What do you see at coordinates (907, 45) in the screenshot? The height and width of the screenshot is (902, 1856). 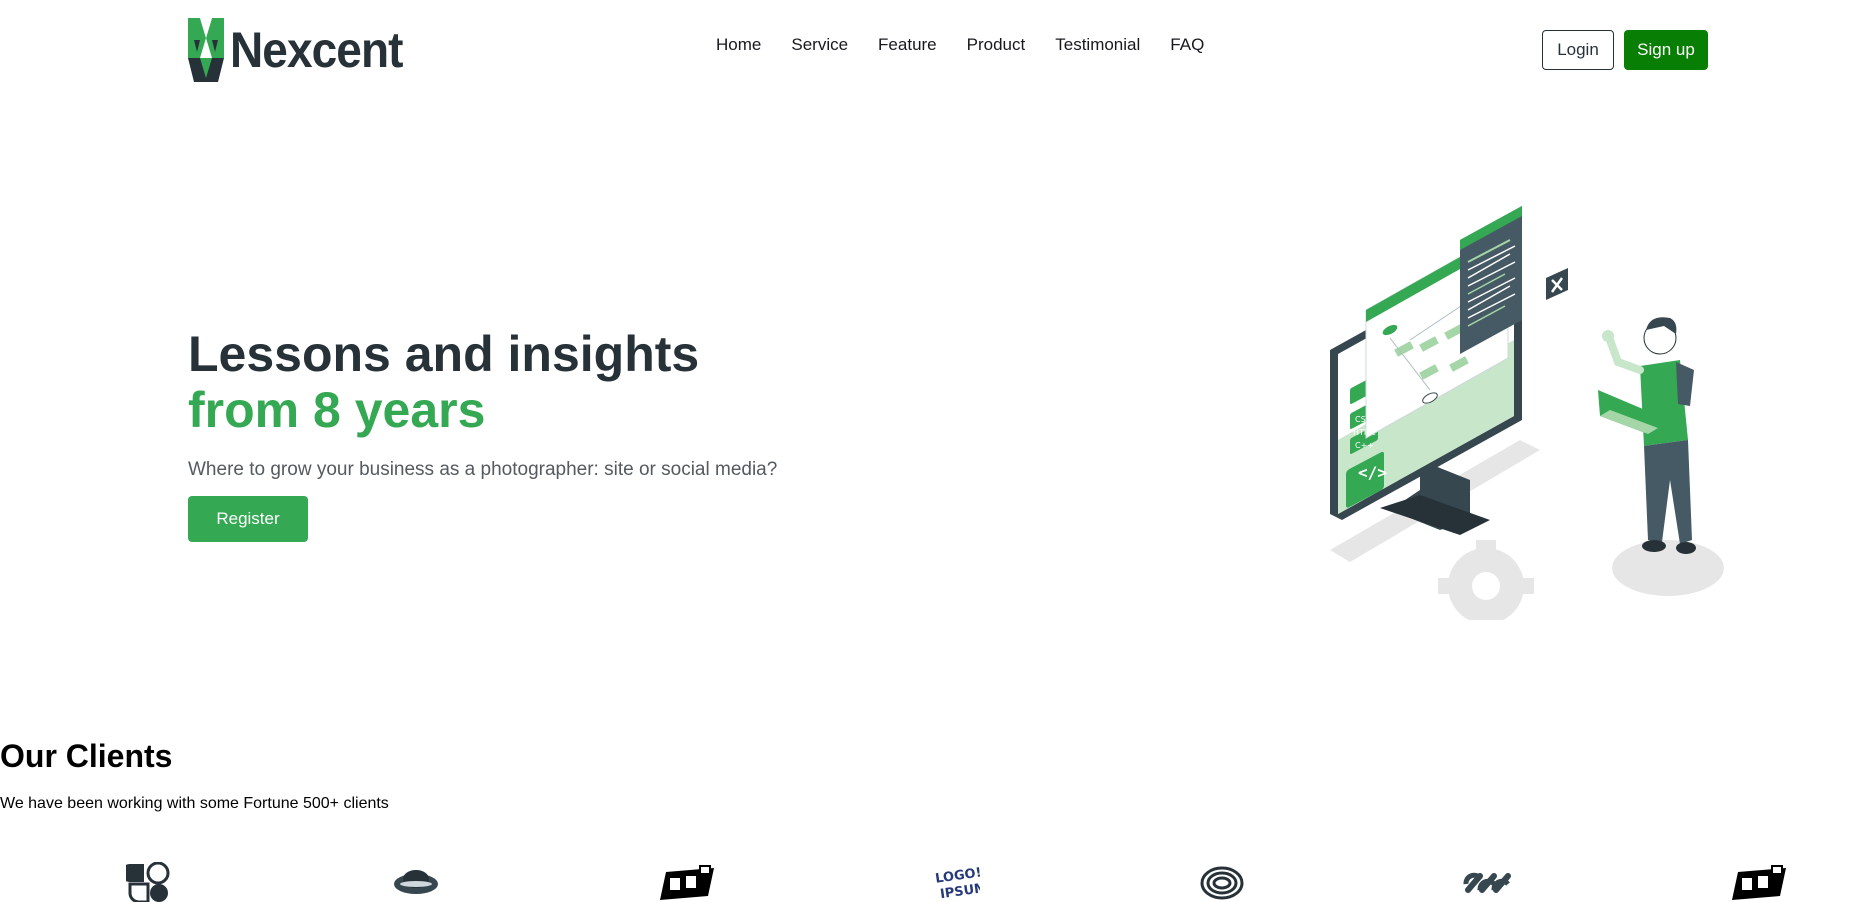 I see `nav-link-feature: Feature` at bounding box center [907, 45].